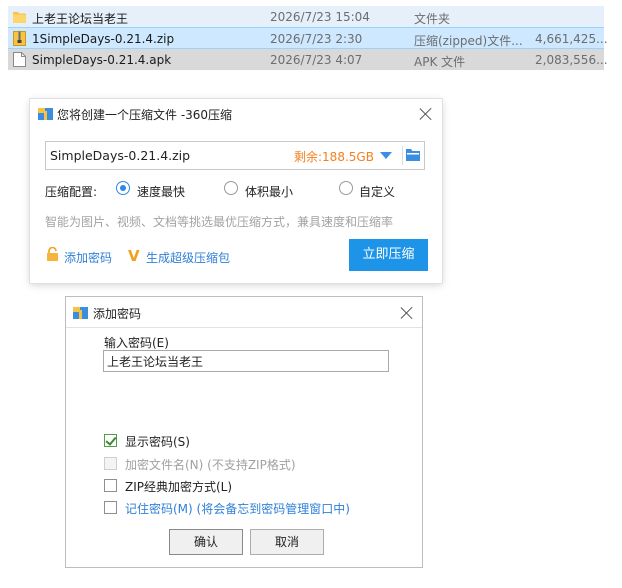 This screenshot has width=622, height=588. Describe the element at coordinates (334, 157) in the screenshot. I see `free-space-label: 剩余:188.5GB` at that location.